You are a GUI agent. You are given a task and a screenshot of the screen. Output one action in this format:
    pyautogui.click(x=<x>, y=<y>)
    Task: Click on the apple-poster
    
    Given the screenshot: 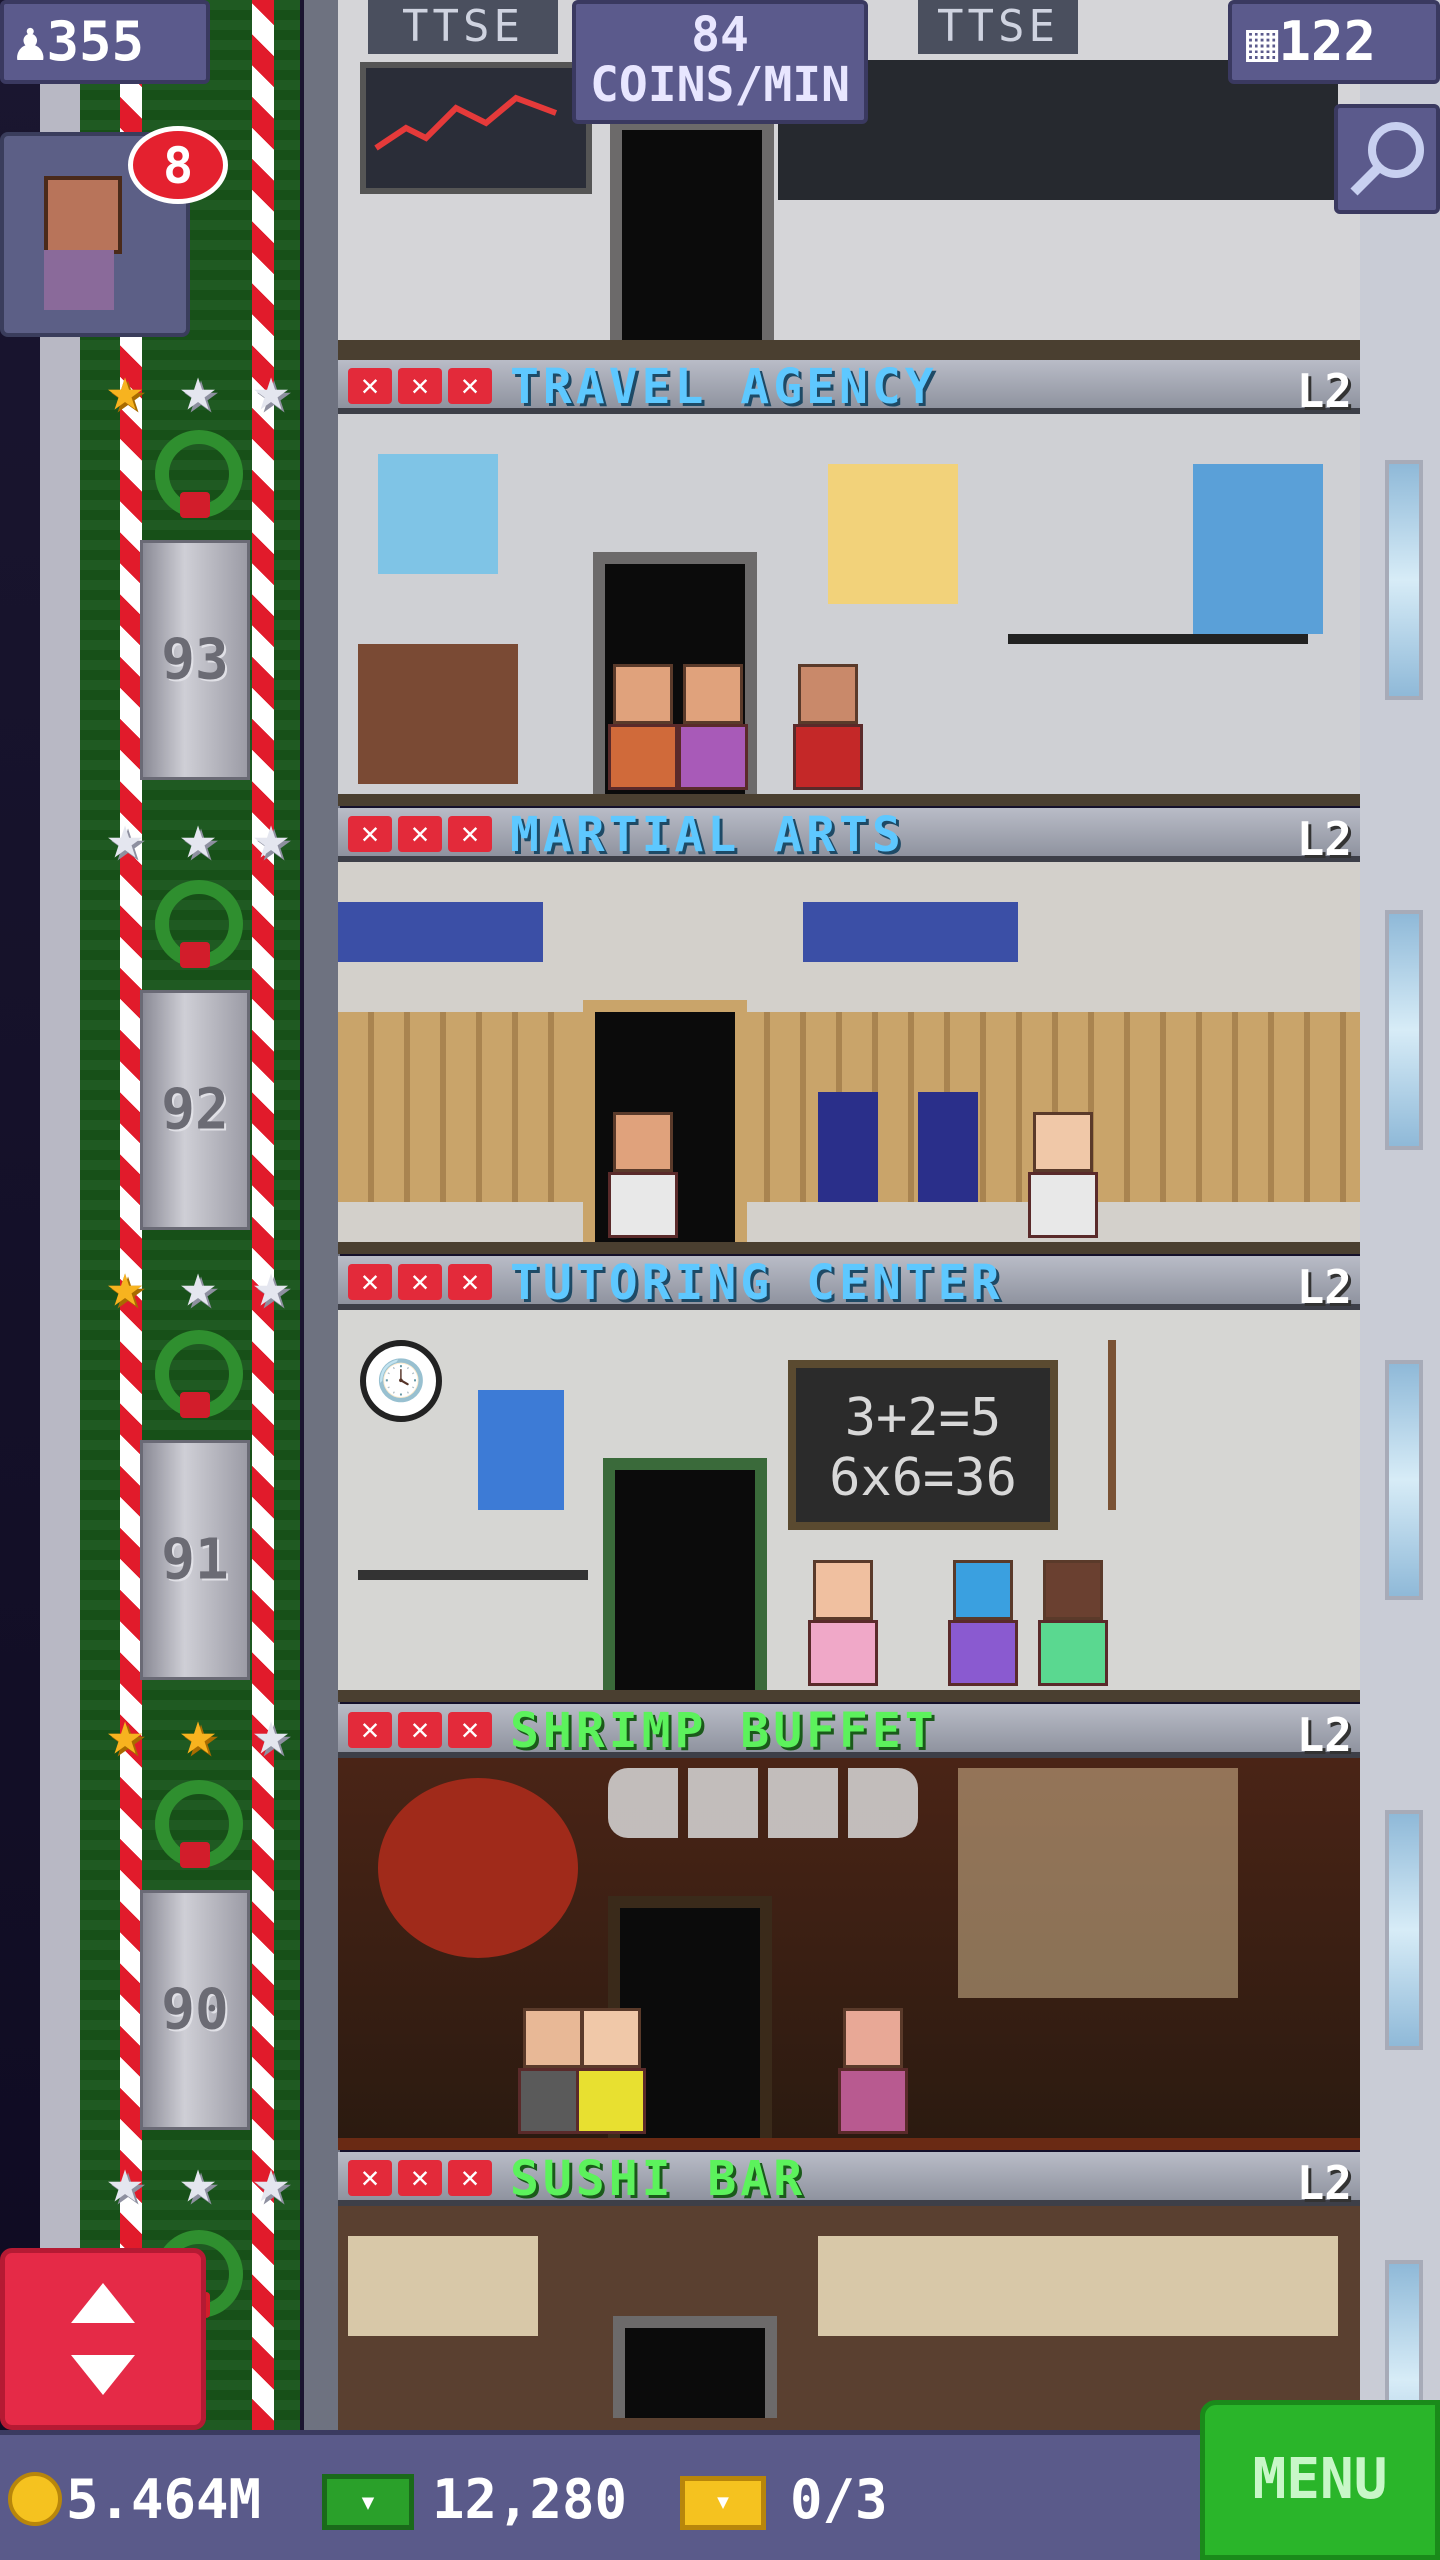 What is the action you would take?
    pyautogui.click(x=521, y=1450)
    